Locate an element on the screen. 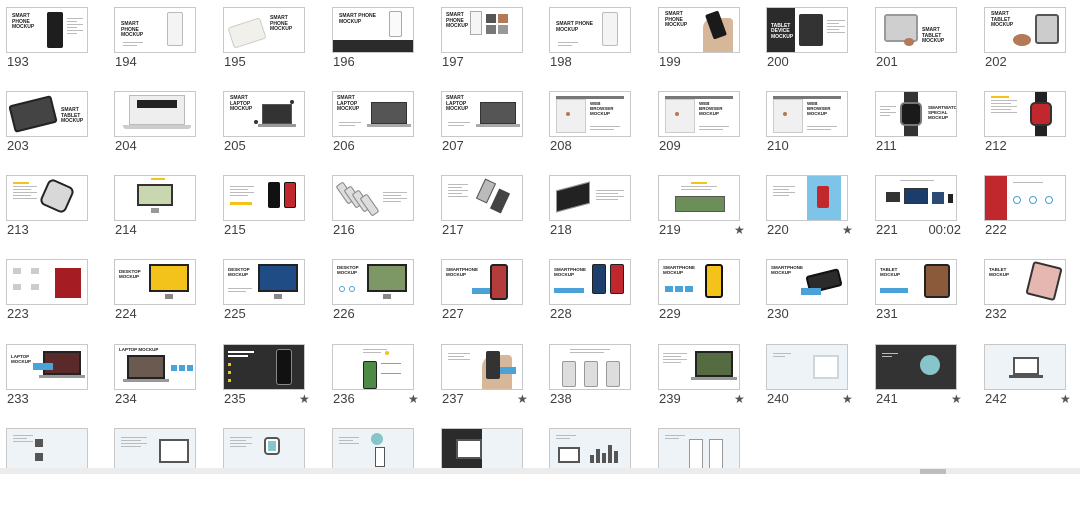 The height and width of the screenshot is (505, 1080). horizontal-scrollbar is located at coordinates (540, 471).